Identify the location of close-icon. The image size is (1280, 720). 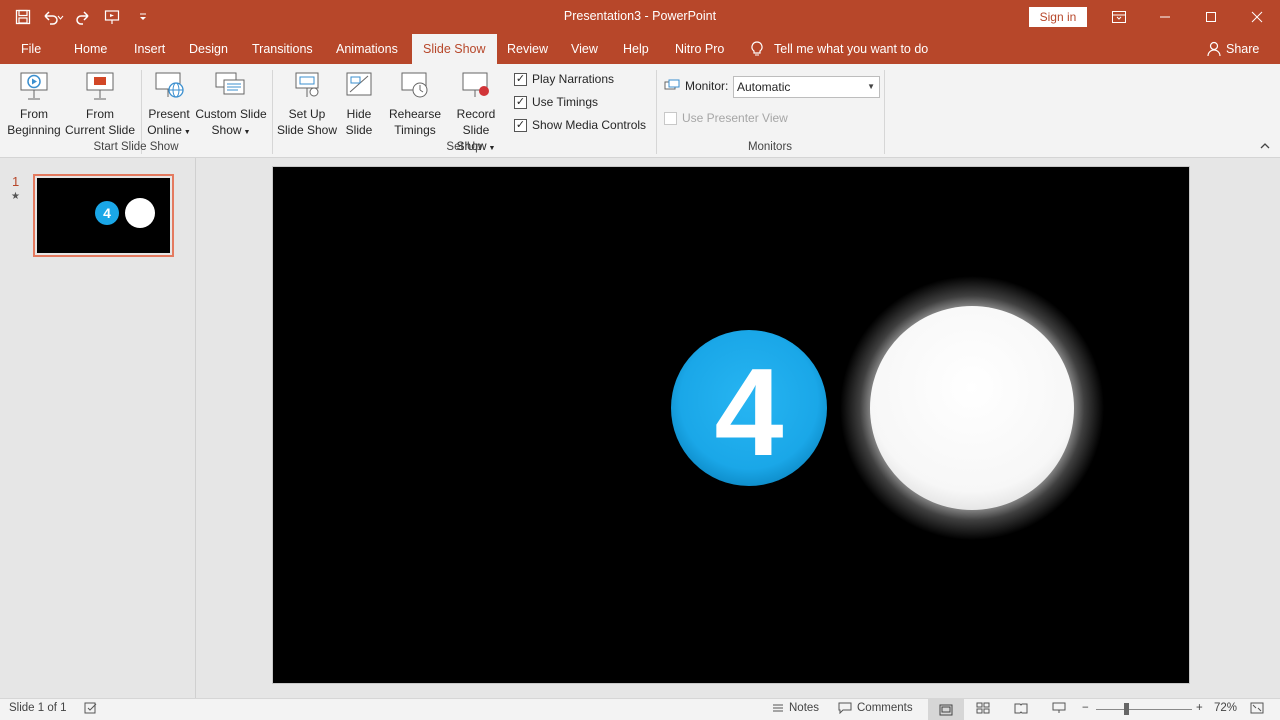
(1257, 17).